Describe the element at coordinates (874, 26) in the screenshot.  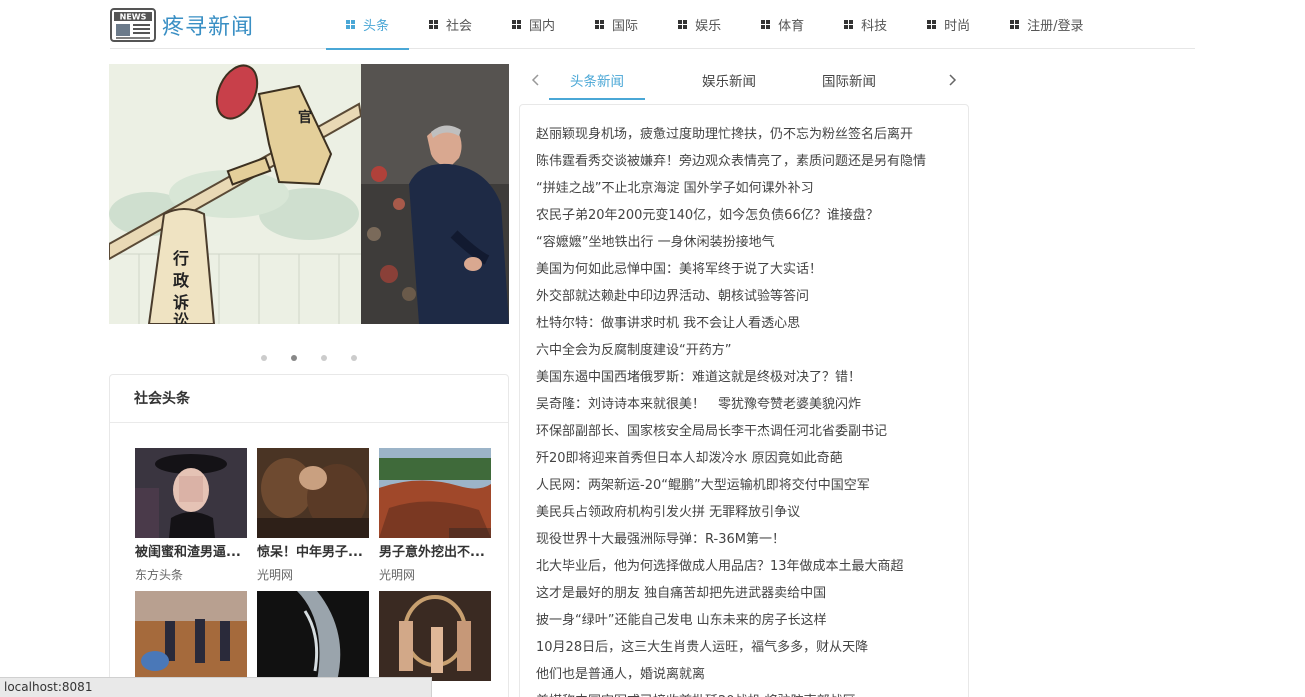
I see `nav-item-label: 科技` at that location.